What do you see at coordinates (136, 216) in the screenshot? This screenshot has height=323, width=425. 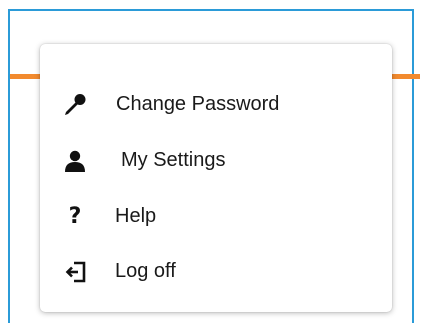 I see `help-label: Help` at bounding box center [136, 216].